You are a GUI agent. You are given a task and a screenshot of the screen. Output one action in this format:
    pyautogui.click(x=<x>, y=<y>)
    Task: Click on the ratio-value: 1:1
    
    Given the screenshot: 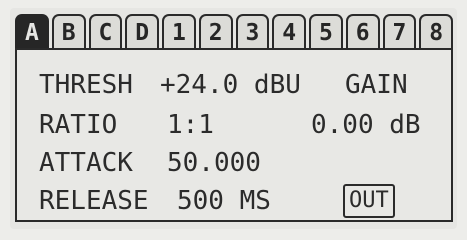 What is the action you would take?
    pyautogui.click(x=190, y=125)
    